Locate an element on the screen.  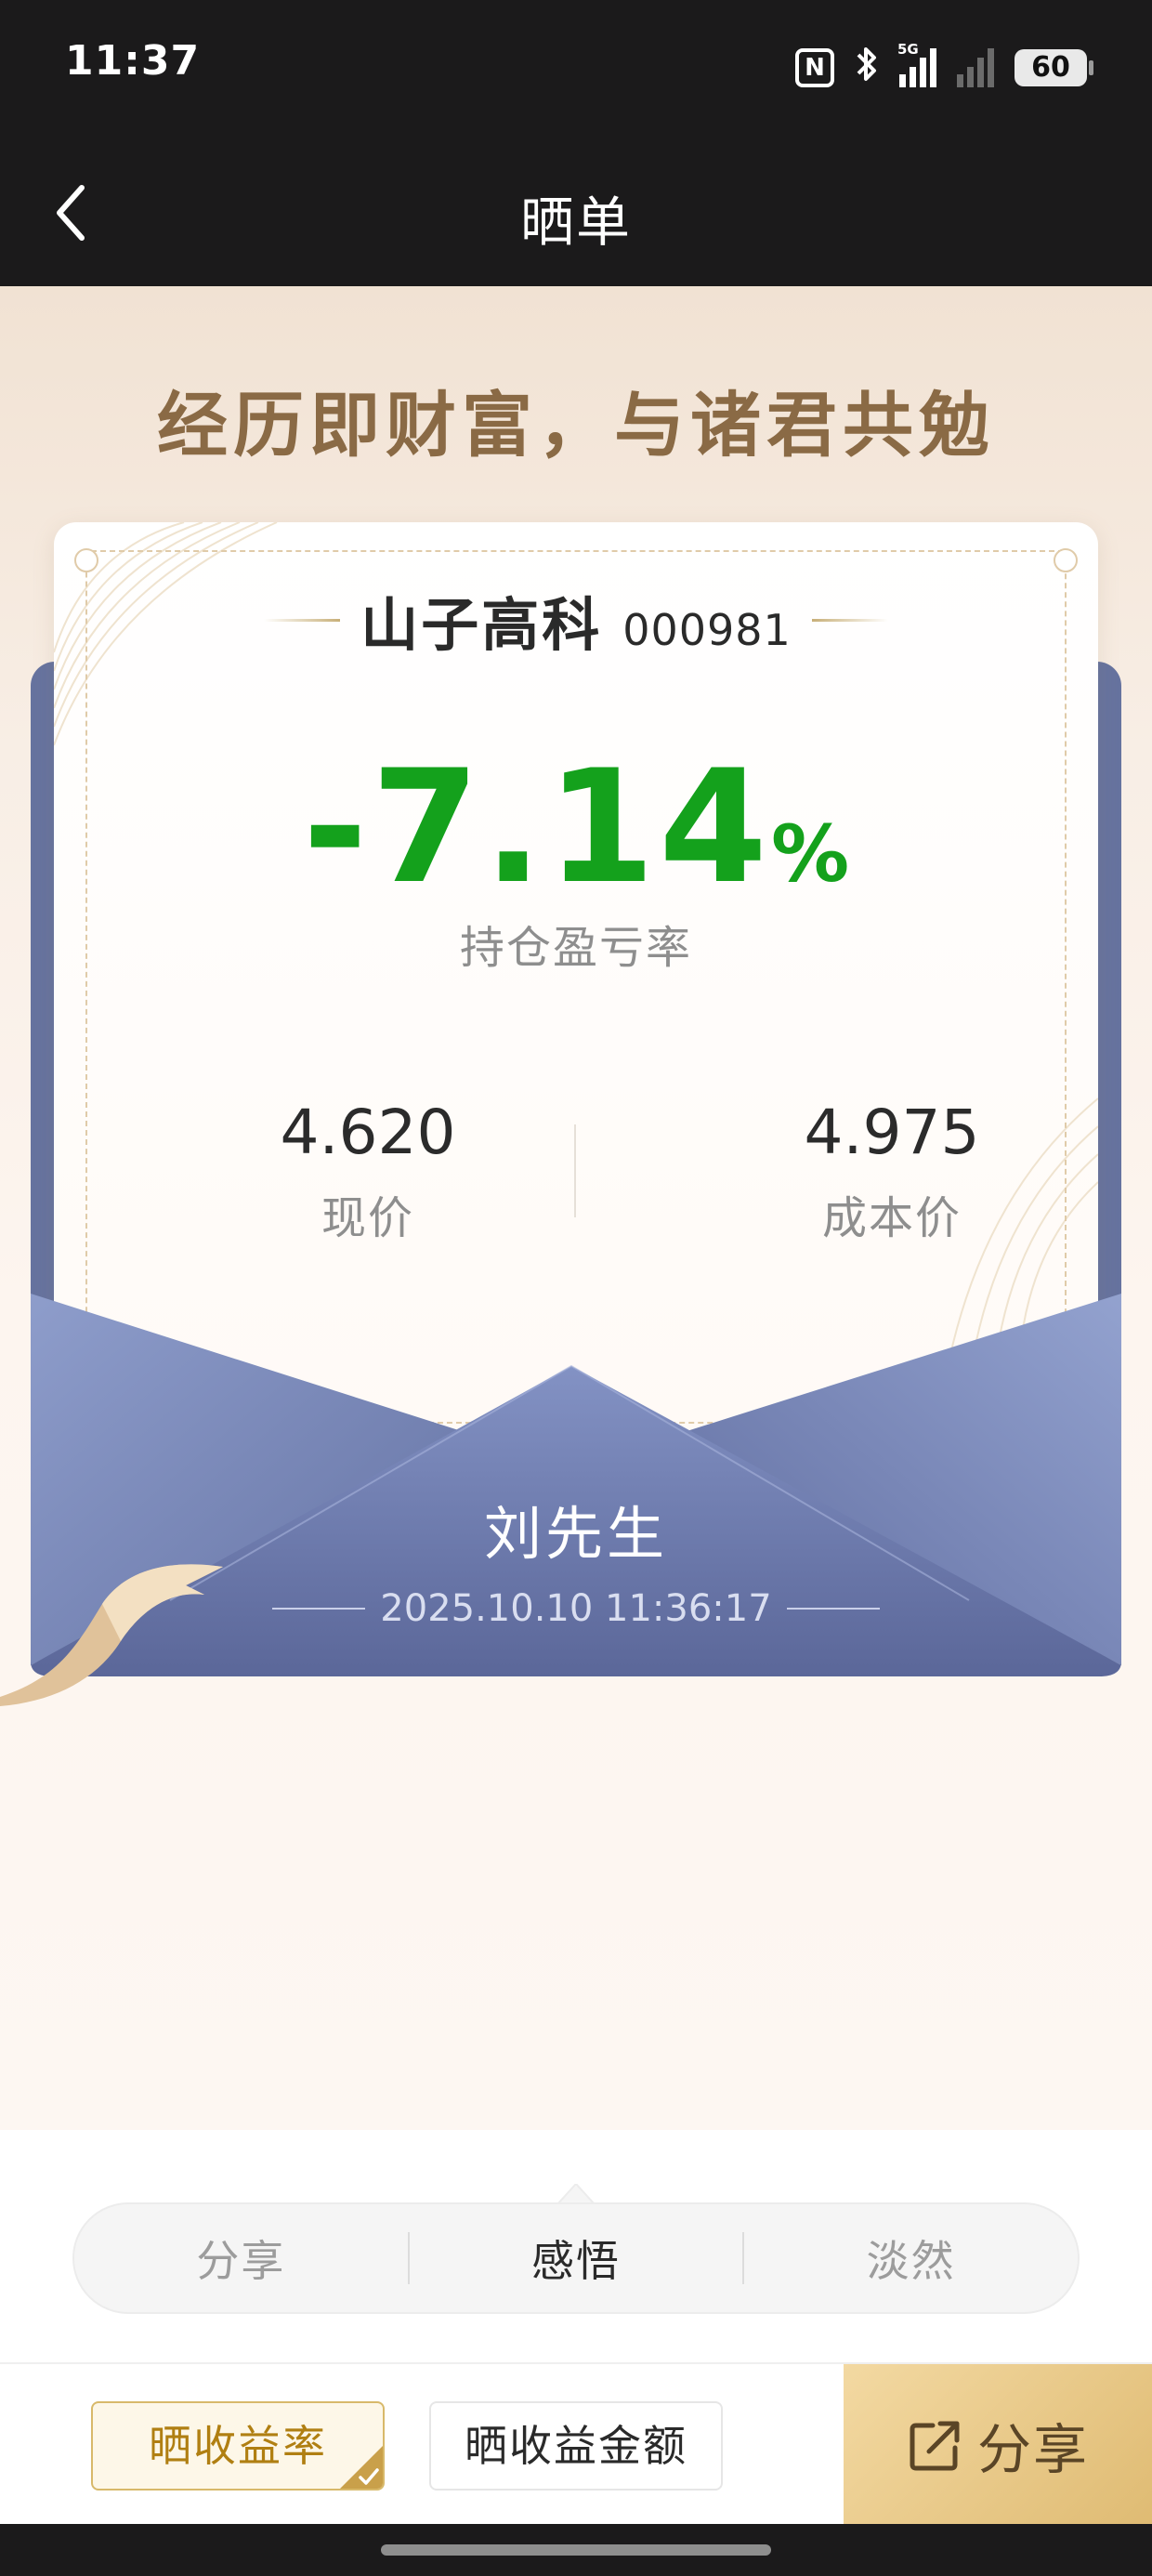
show-return-rate-label: 晒收益率 is located at coordinates (238, 2446).